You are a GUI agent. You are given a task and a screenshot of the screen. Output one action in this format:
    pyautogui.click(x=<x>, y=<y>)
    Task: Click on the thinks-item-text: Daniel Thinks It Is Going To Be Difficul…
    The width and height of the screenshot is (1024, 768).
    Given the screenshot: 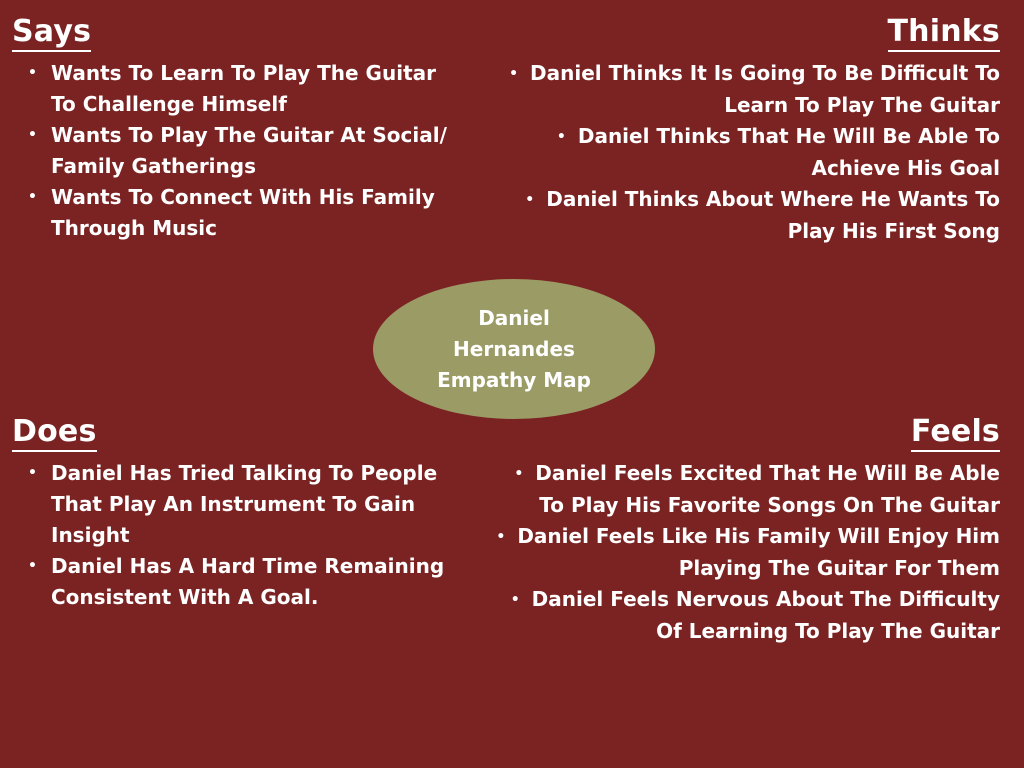 What is the action you would take?
    pyautogui.click(x=765, y=89)
    